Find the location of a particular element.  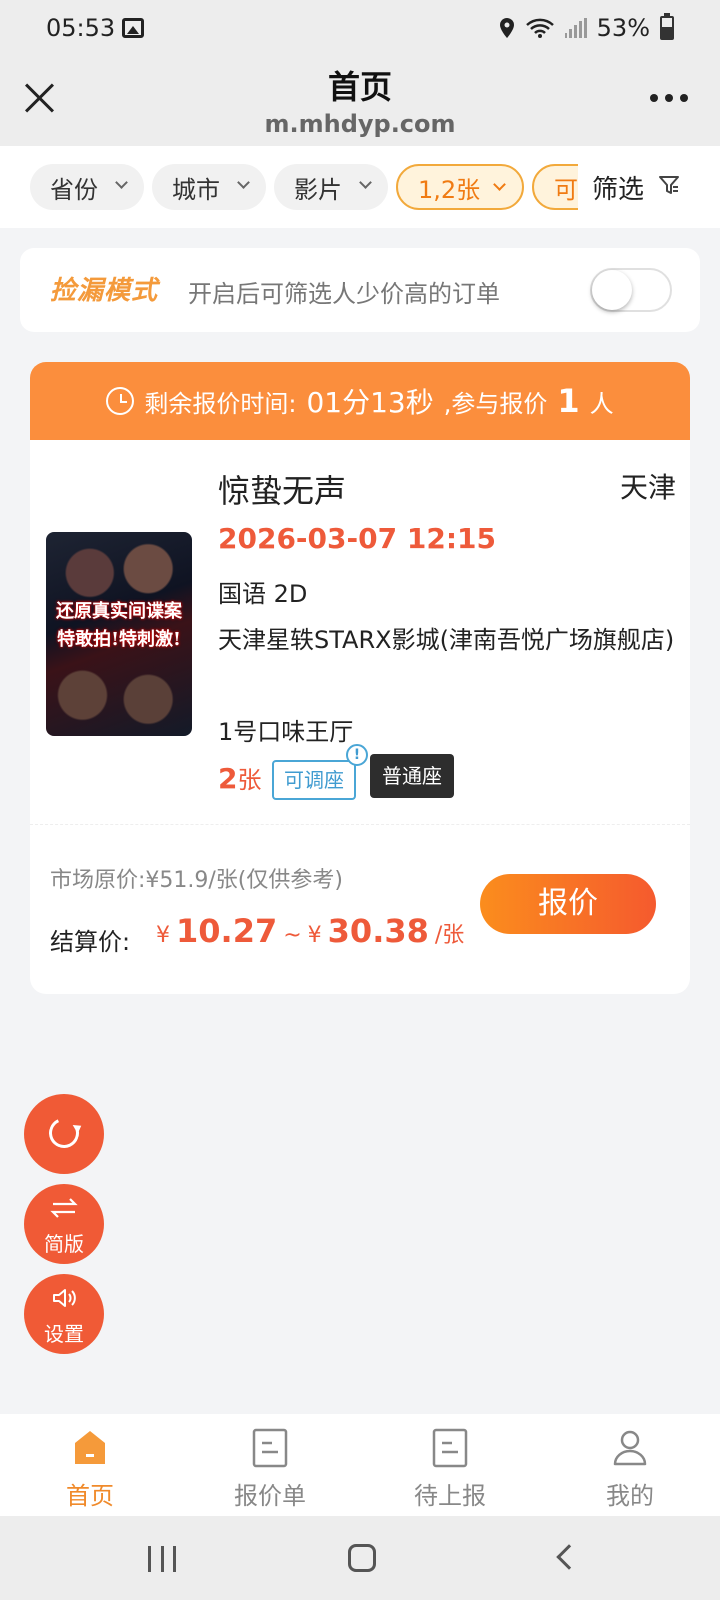

order-city: 天津 is located at coordinates (647, 487).